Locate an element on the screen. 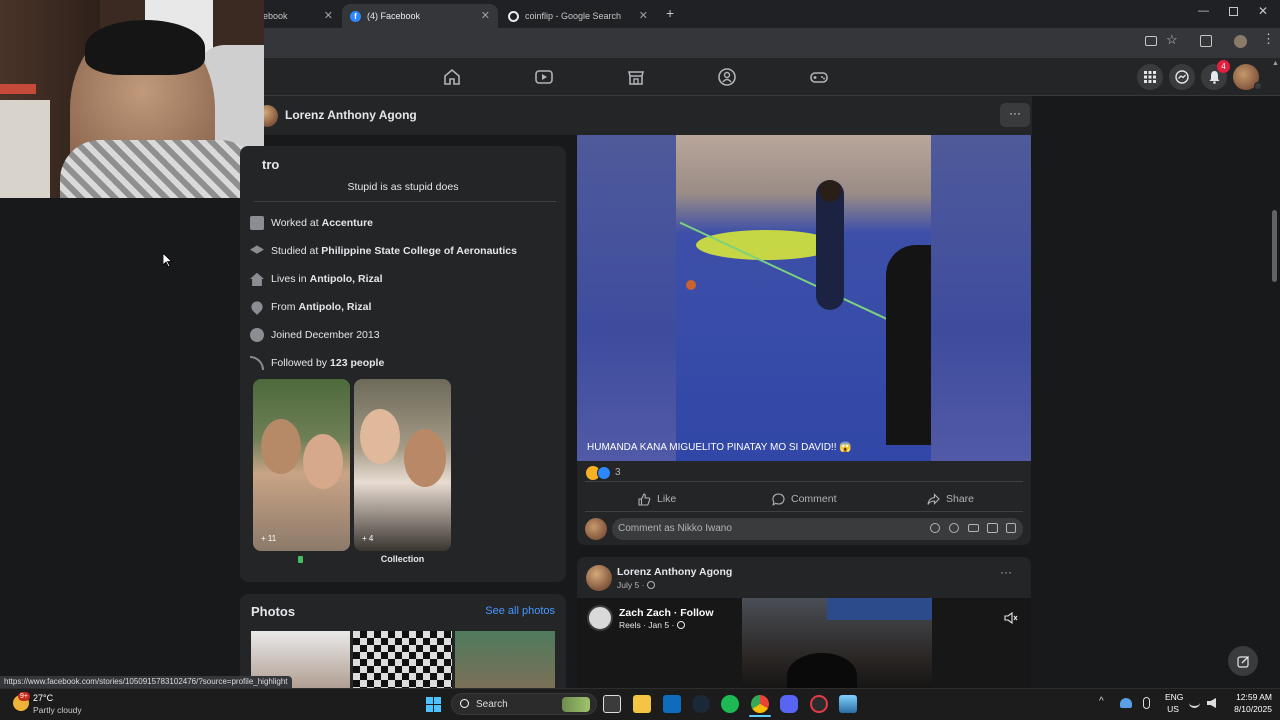  intro-row-work: Worked at Accenture is located at coordinates (311, 223).